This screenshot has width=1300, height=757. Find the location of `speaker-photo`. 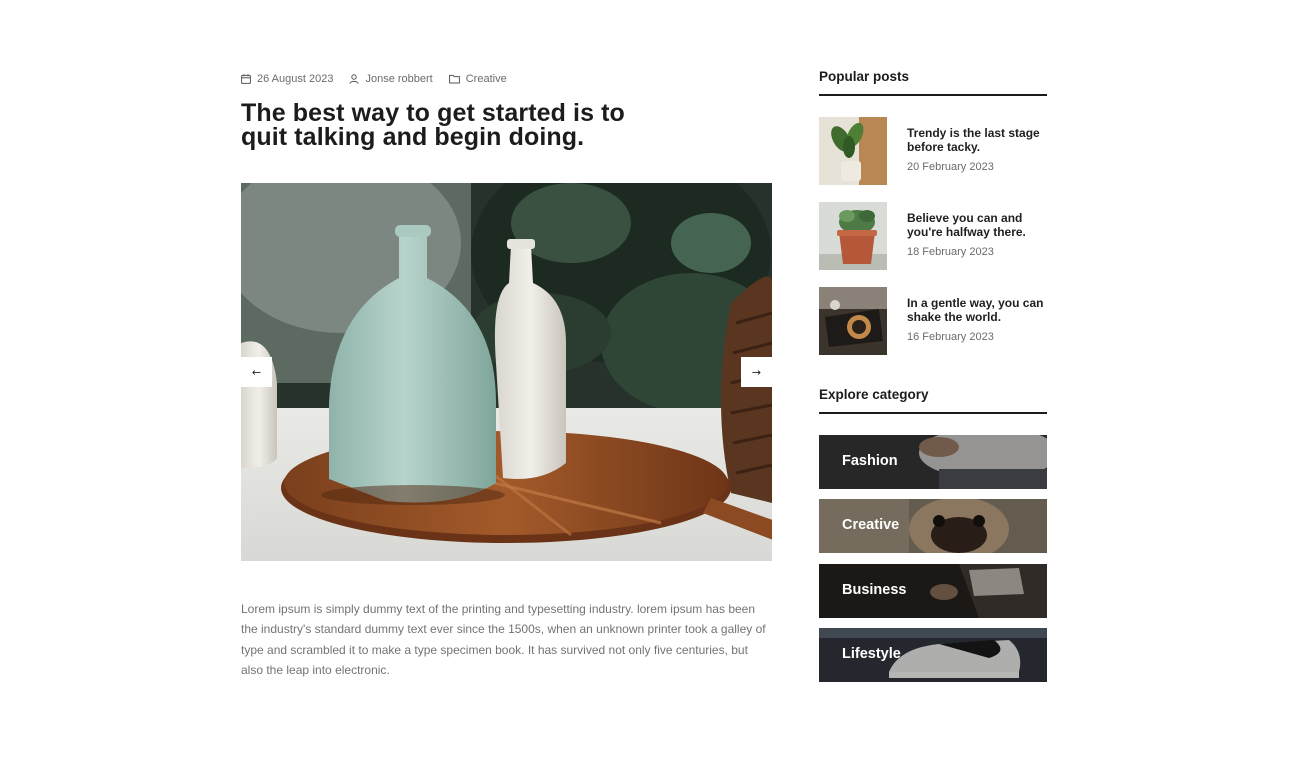

speaker-photo is located at coordinates (853, 321).